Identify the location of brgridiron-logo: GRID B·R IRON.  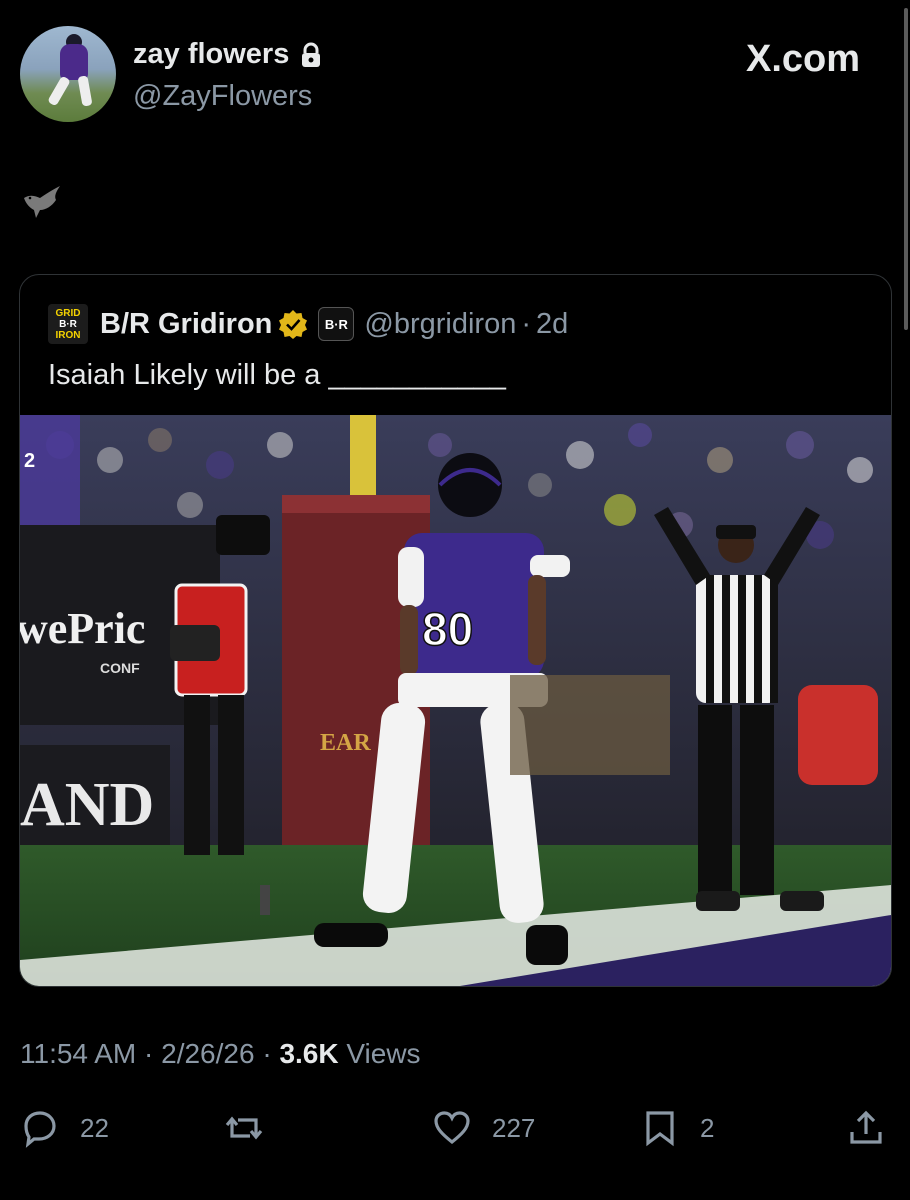
(68, 324).